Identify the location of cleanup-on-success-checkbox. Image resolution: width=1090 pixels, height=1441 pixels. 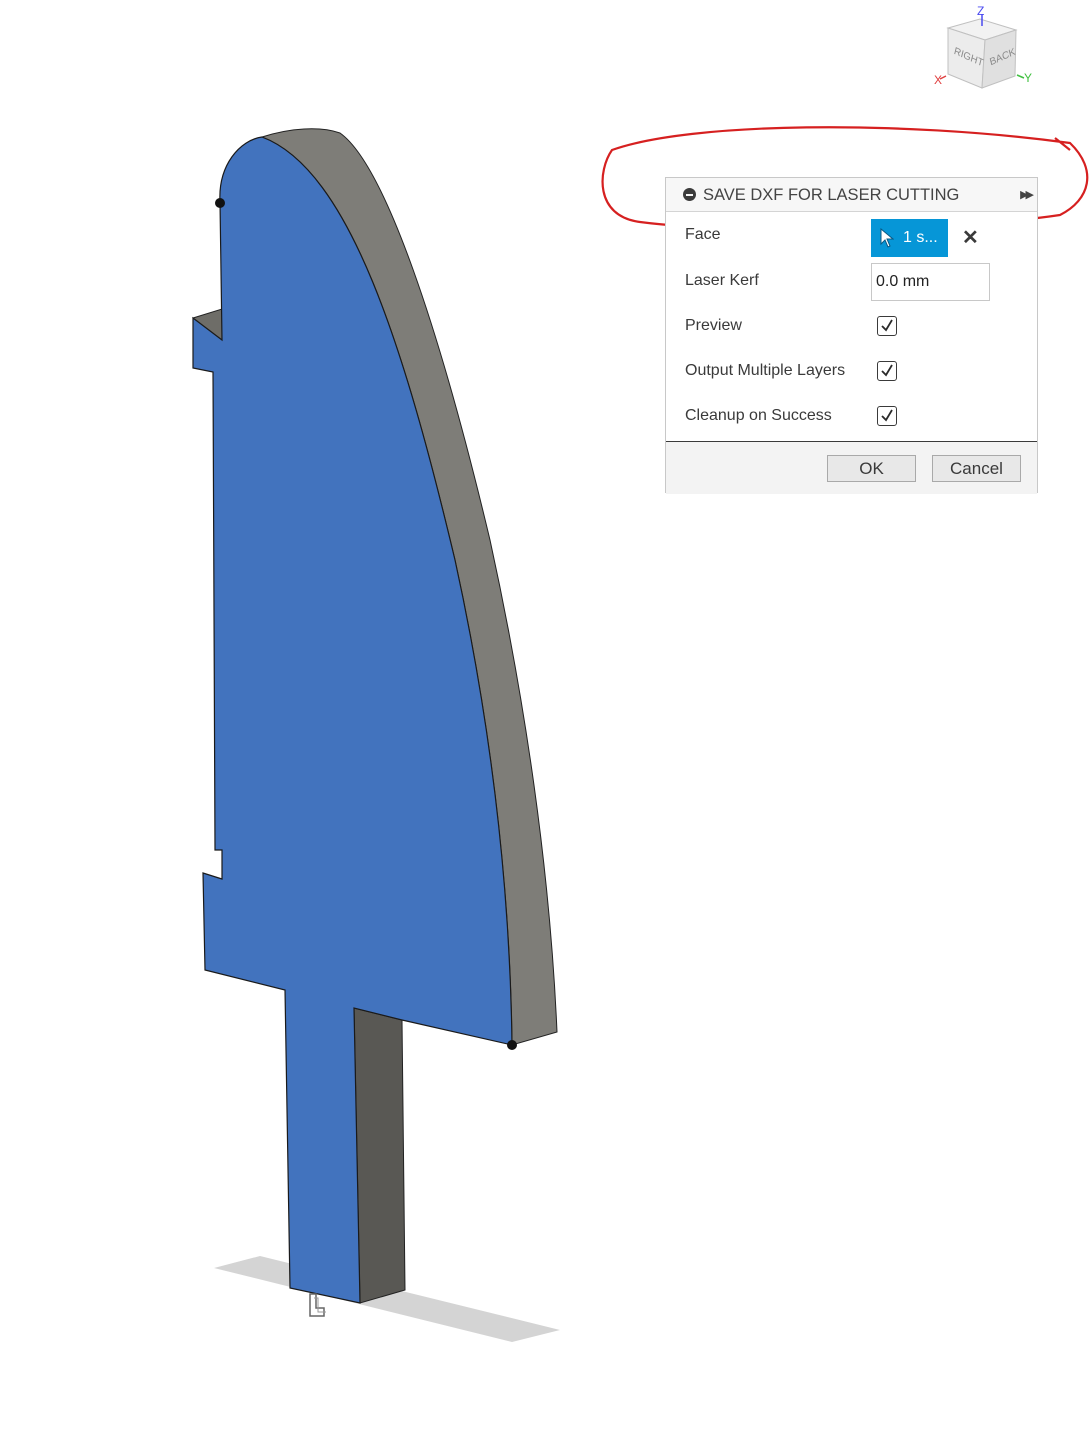
(887, 416).